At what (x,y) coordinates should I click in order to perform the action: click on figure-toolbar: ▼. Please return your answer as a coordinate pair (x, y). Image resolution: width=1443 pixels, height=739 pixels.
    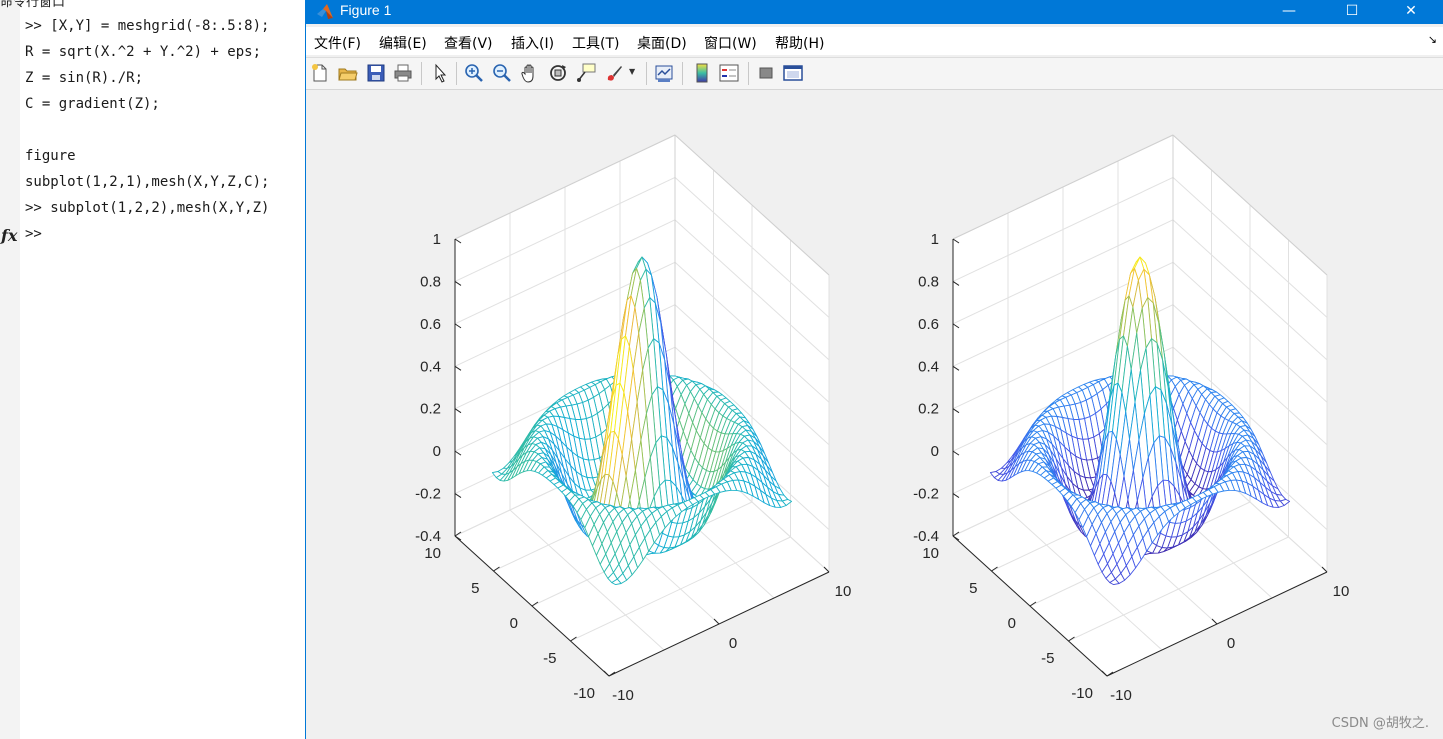
    Looking at the image, I should click on (874, 73).